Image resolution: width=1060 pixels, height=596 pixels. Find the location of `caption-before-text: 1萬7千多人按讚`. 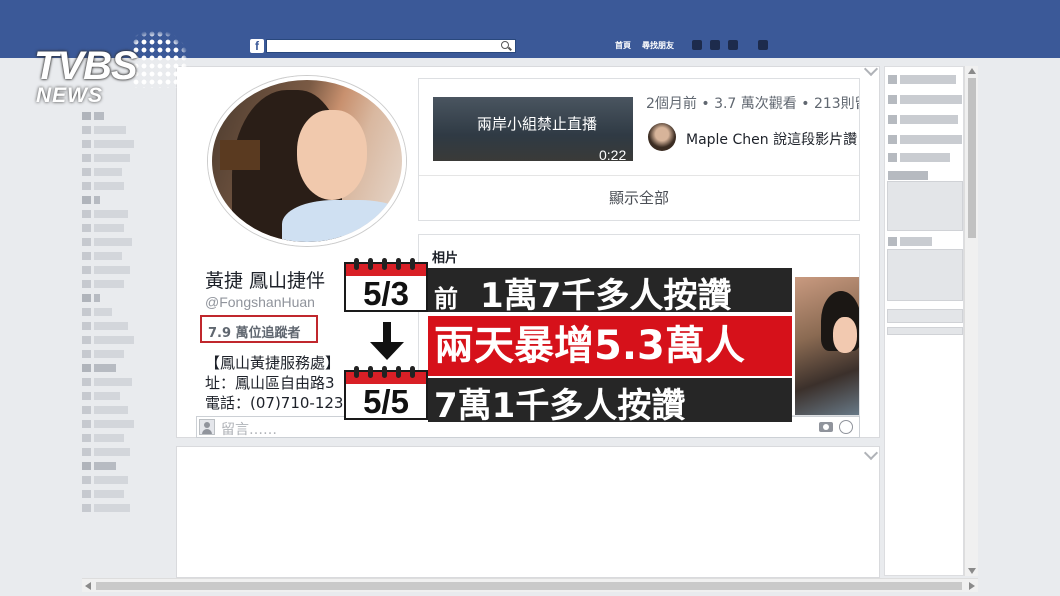

caption-before-text: 1萬7千多人按讚 is located at coordinates (606, 296).